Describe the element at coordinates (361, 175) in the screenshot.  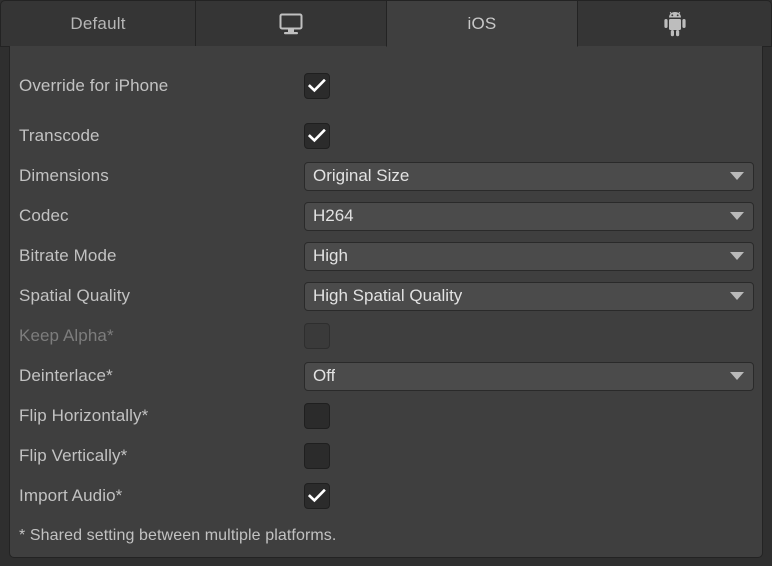
I see `dropdown-value-dimensions: Original Size` at that location.